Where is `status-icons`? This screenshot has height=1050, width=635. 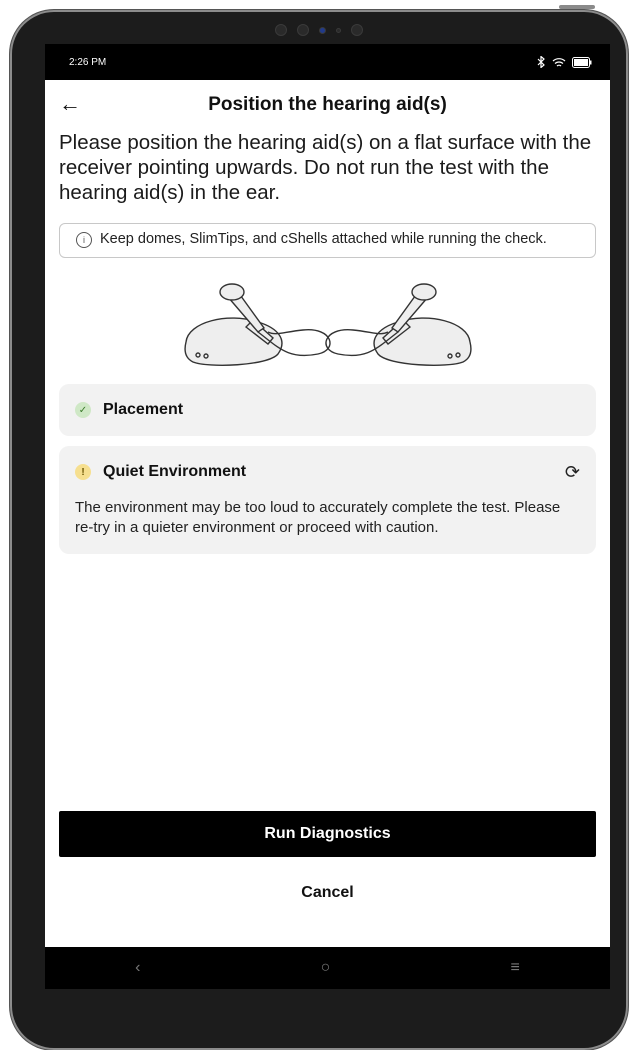
status-icons is located at coordinates (564, 62).